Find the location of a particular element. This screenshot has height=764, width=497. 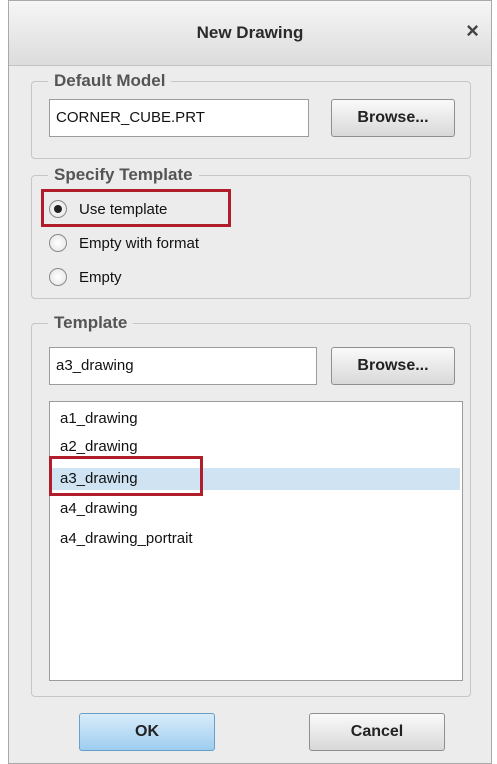

dialog-titlebar: New Drawing × is located at coordinates (250, 33).